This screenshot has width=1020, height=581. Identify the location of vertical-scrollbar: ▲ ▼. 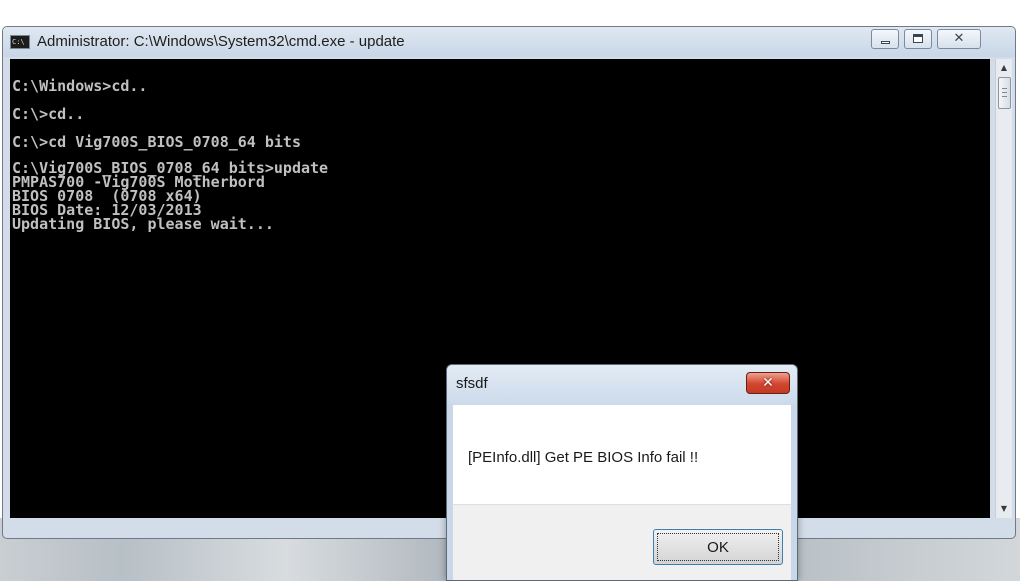
(1003, 288).